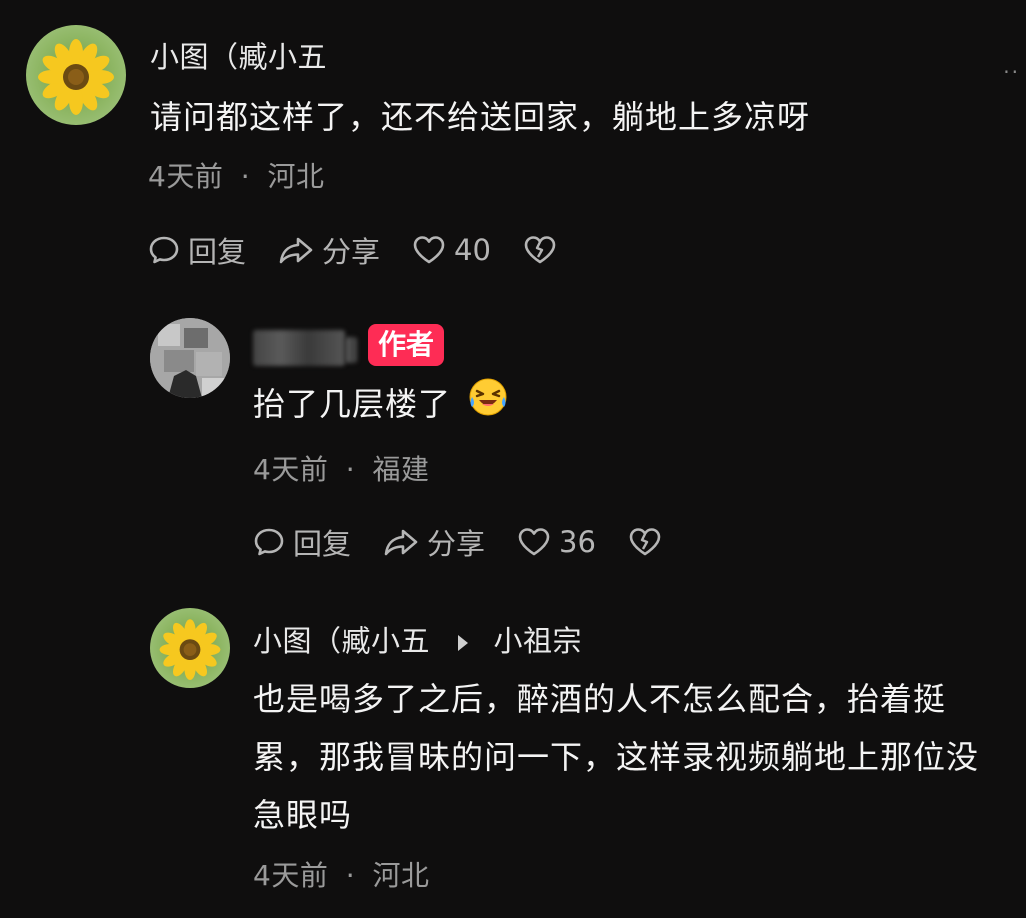 This screenshot has width=1026, height=918. Describe the element at coordinates (406, 345) in the screenshot. I see `author-badge: 作者` at that location.